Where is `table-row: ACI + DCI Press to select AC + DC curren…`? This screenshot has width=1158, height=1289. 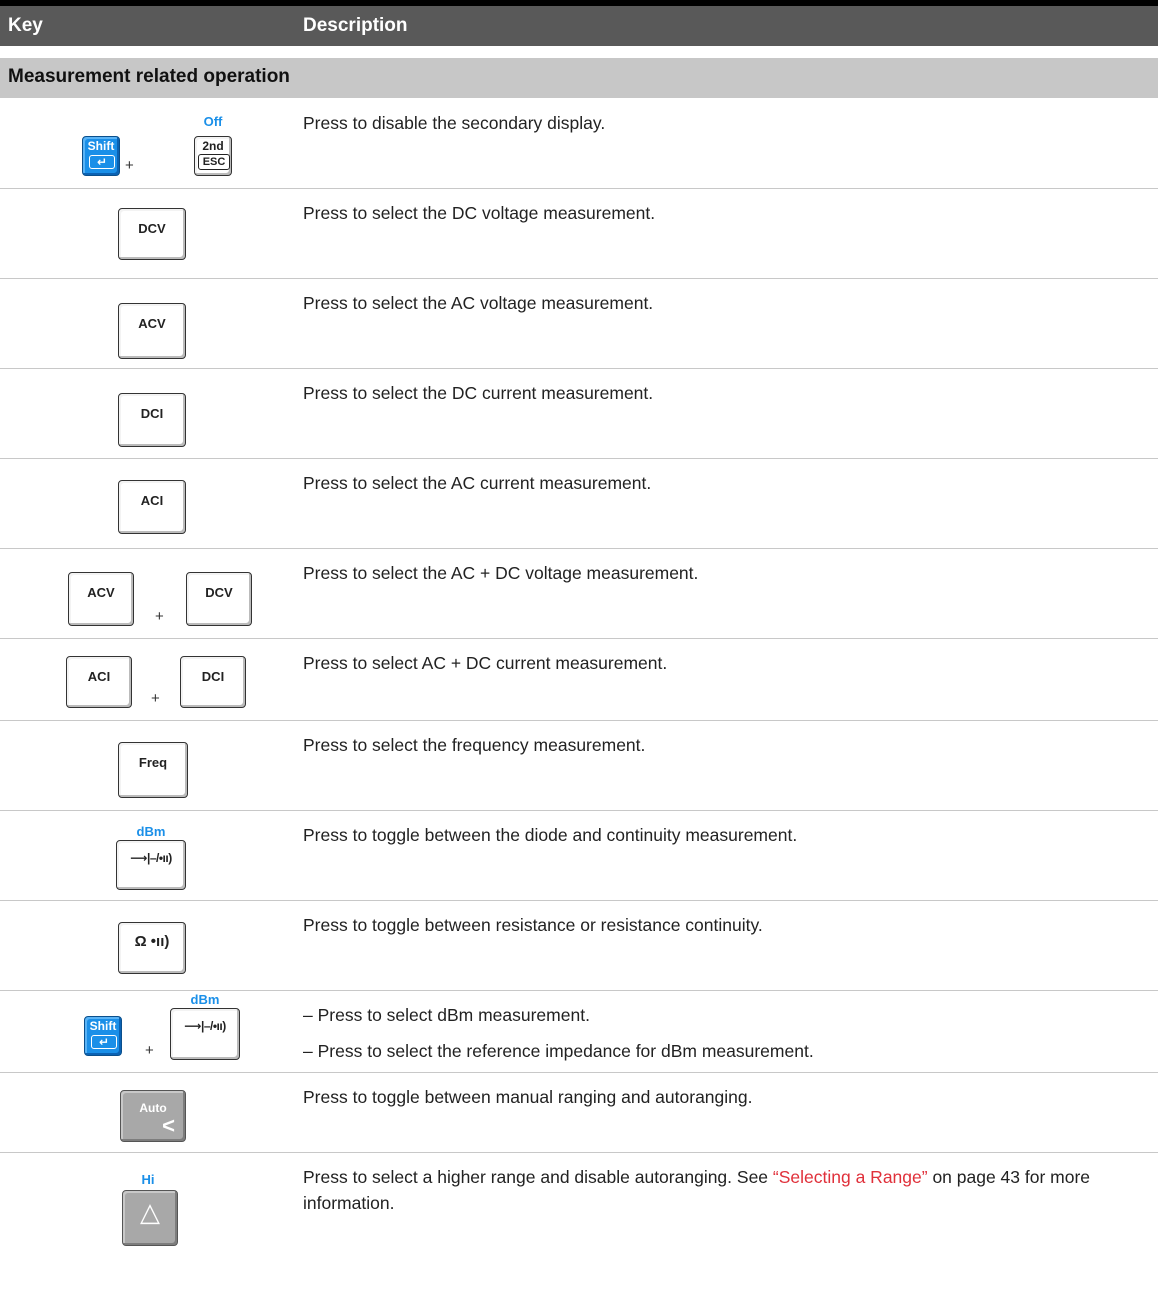 table-row: ACI + DCI Press to select AC + DC curren… is located at coordinates (579, 679).